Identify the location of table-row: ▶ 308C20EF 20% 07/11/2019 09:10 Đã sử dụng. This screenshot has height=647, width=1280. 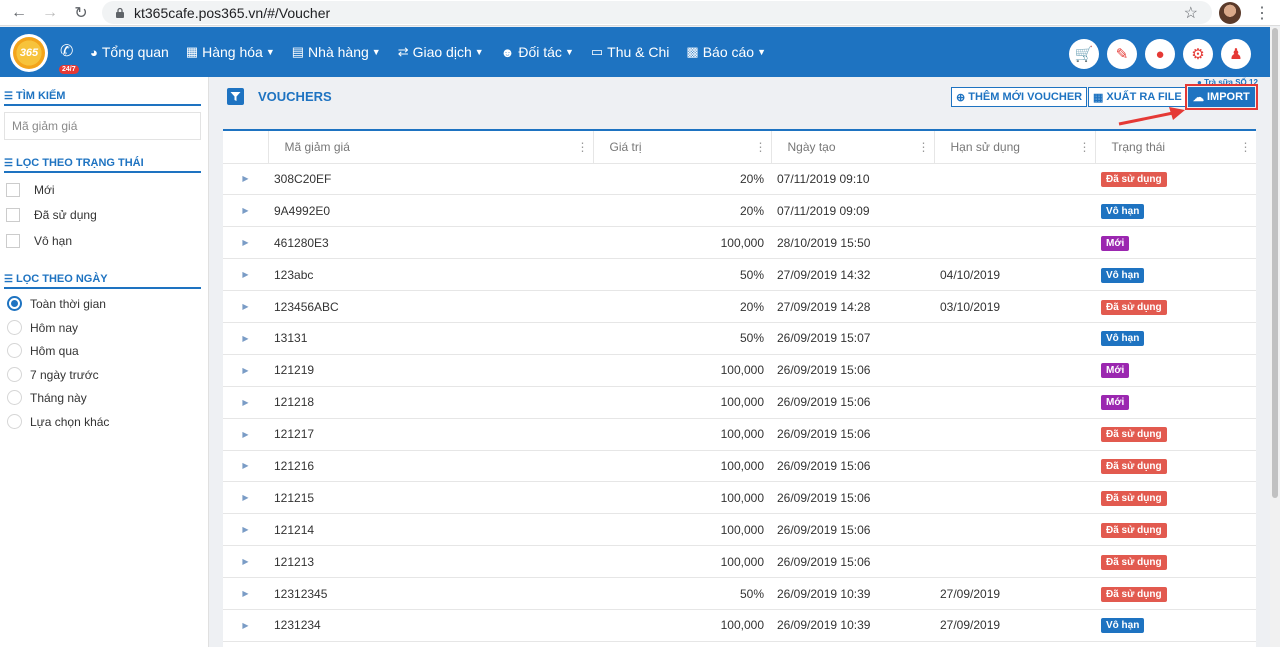
(739, 179).